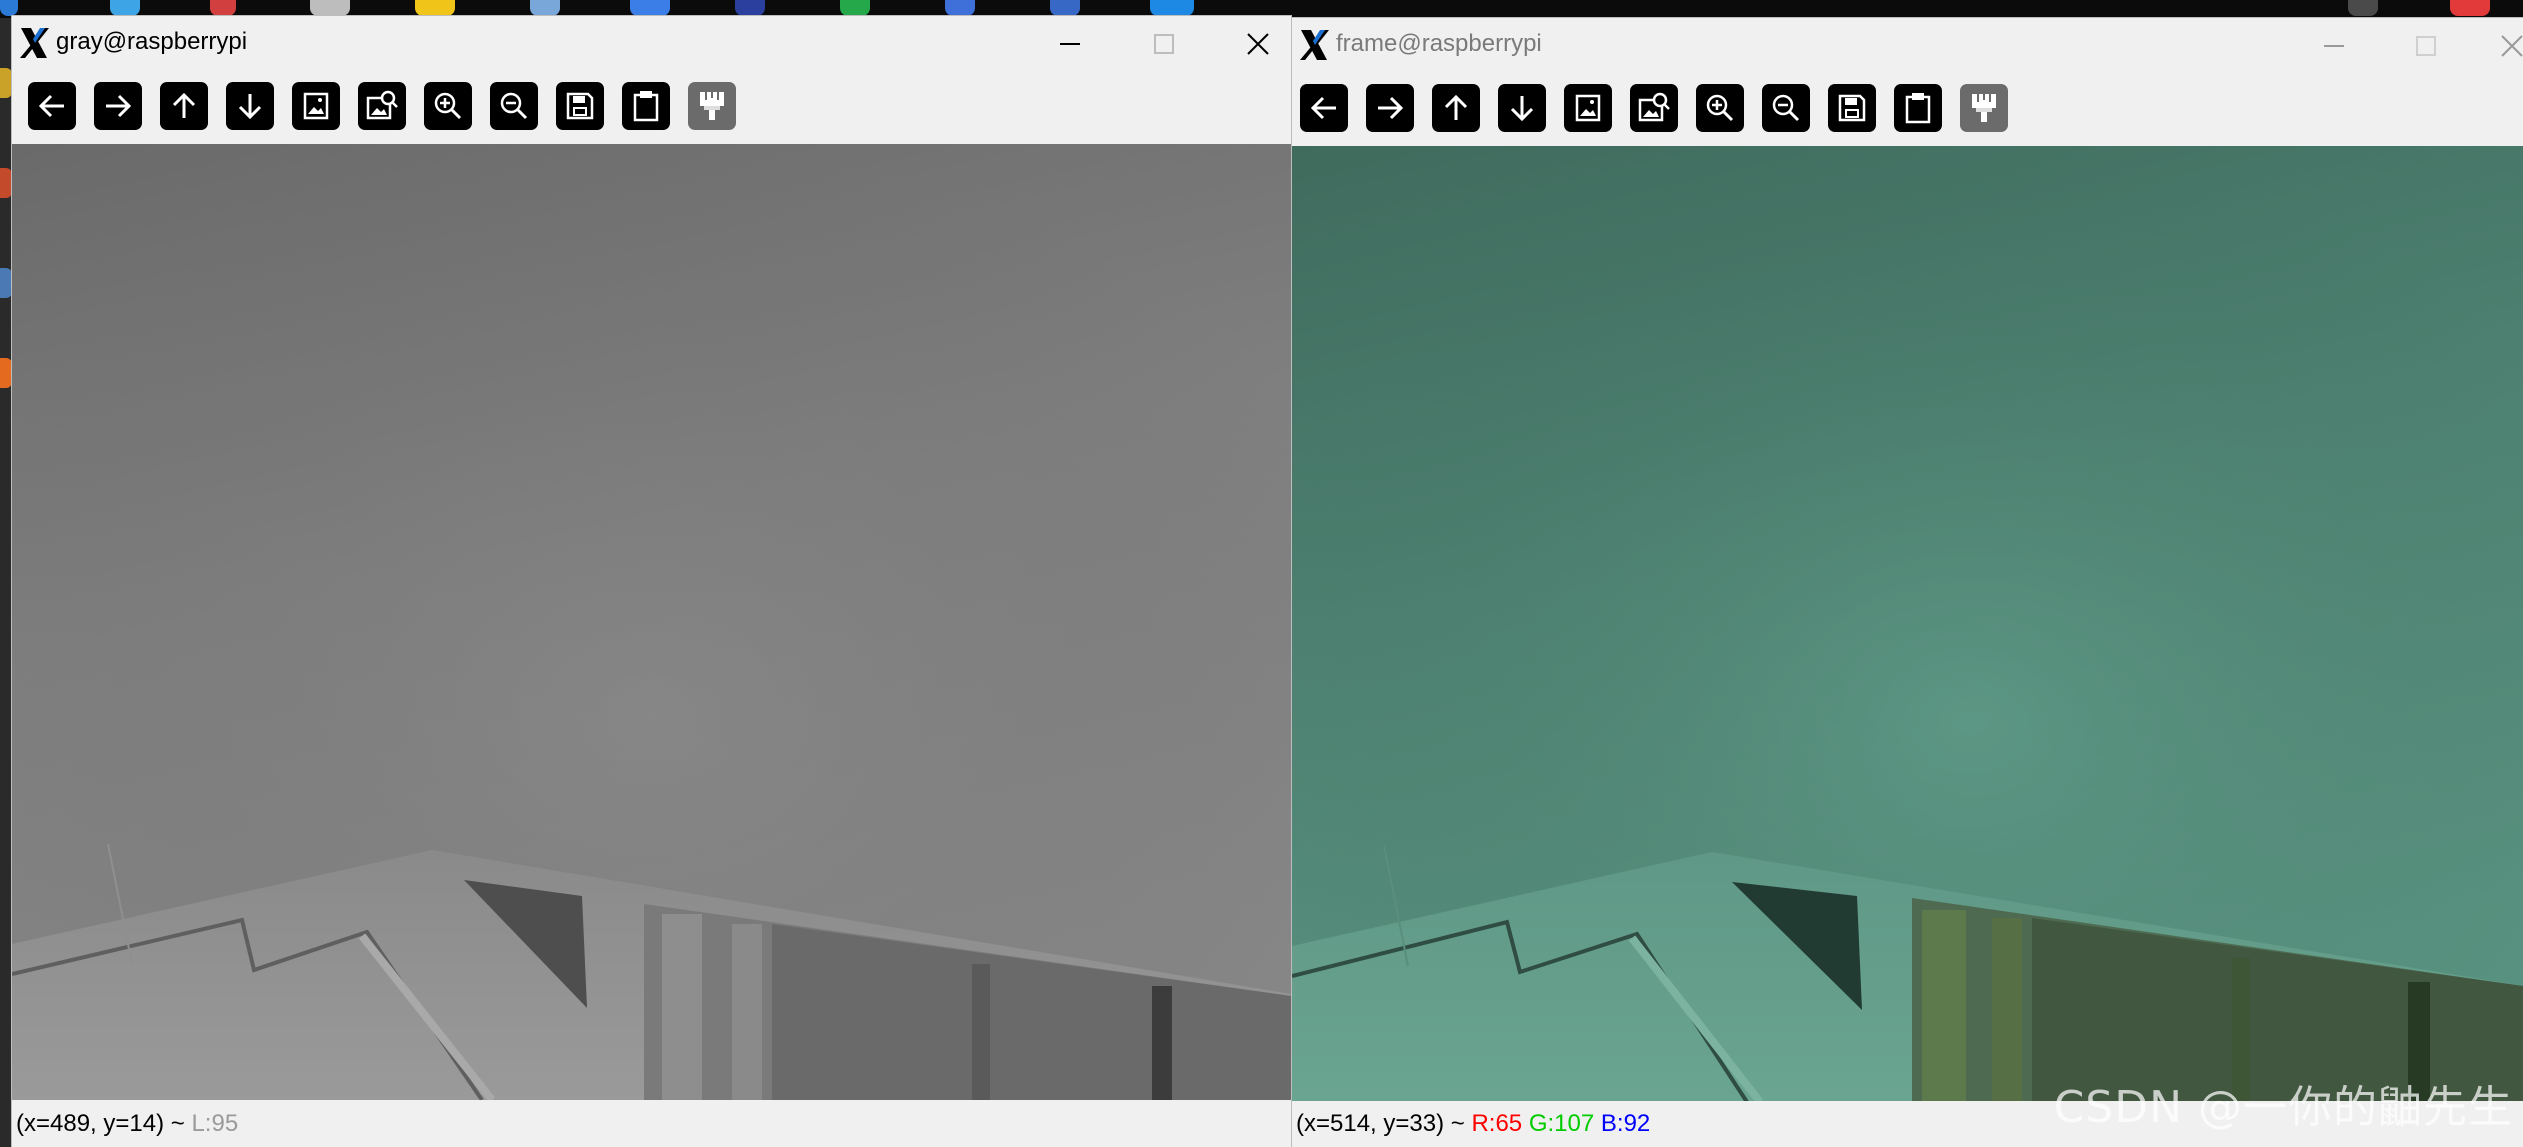  What do you see at coordinates (152, 41) in the screenshot?
I see `window-title: gray@raspberrypi` at bounding box center [152, 41].